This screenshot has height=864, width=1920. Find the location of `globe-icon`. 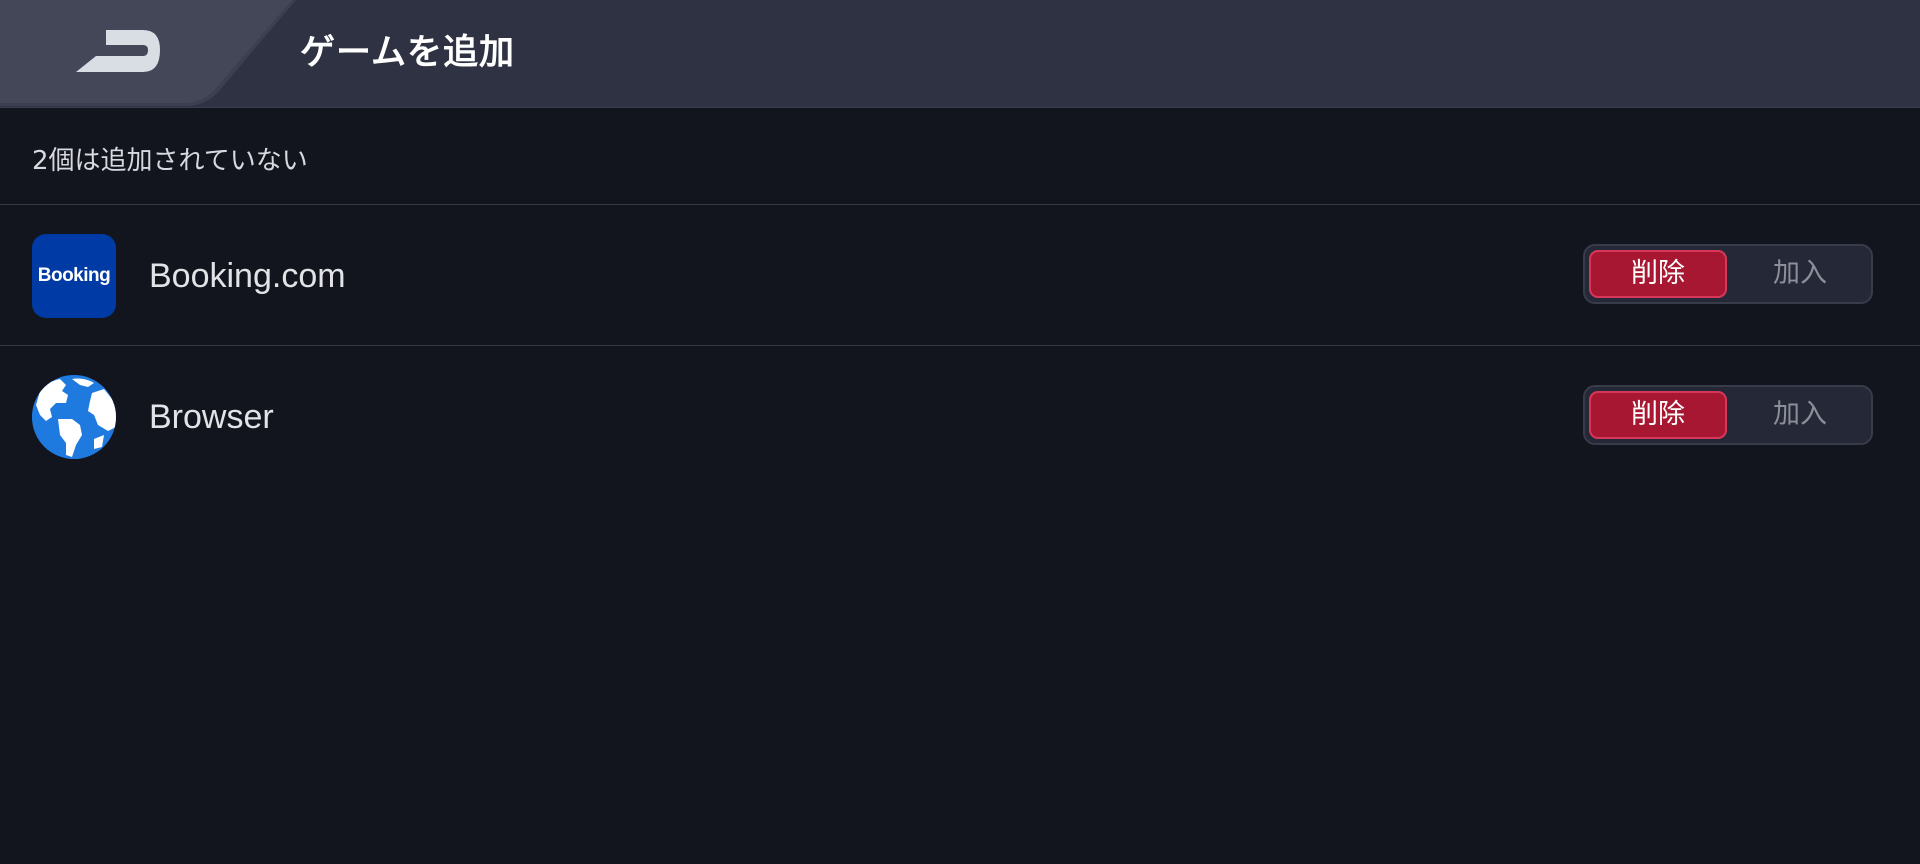

globe-icon is located at coordinates (74, 417).